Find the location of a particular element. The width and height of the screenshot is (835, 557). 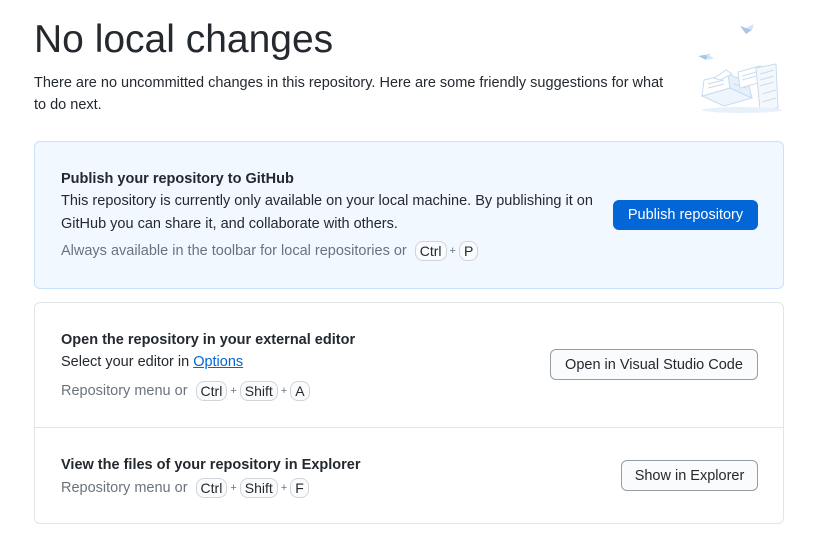

editor-shortcut-hint: Repository menu or Ctrl + Shift + A is located at coordinates (185, 391).